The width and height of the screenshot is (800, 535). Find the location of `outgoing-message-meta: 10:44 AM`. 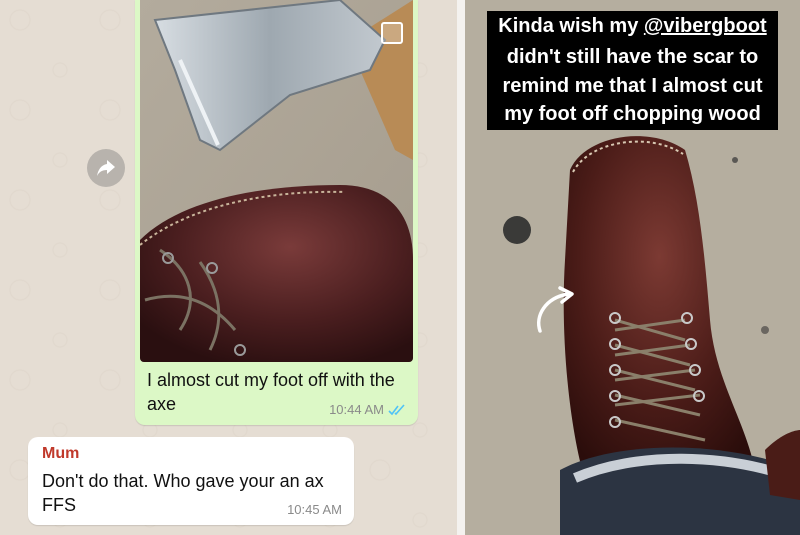

outgoing-message-meta: 10:44 AM is located at coordinates (367, 409).